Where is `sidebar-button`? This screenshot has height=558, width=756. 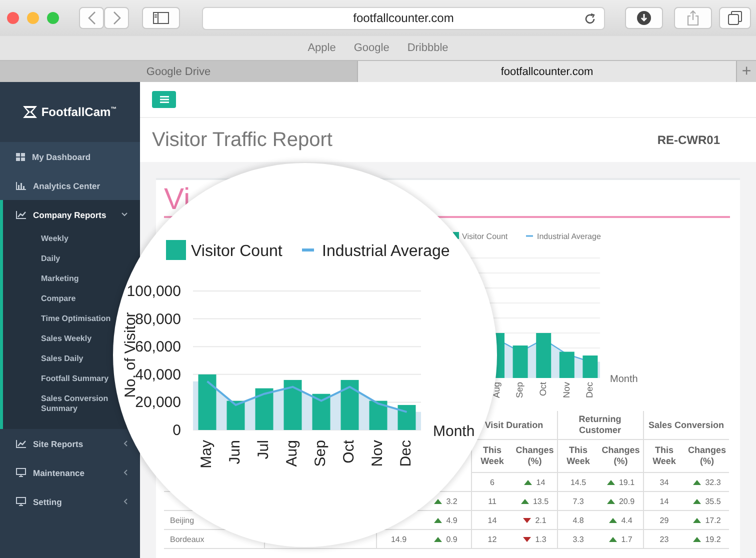
sidebar-button is located at coordinates (161, 18).